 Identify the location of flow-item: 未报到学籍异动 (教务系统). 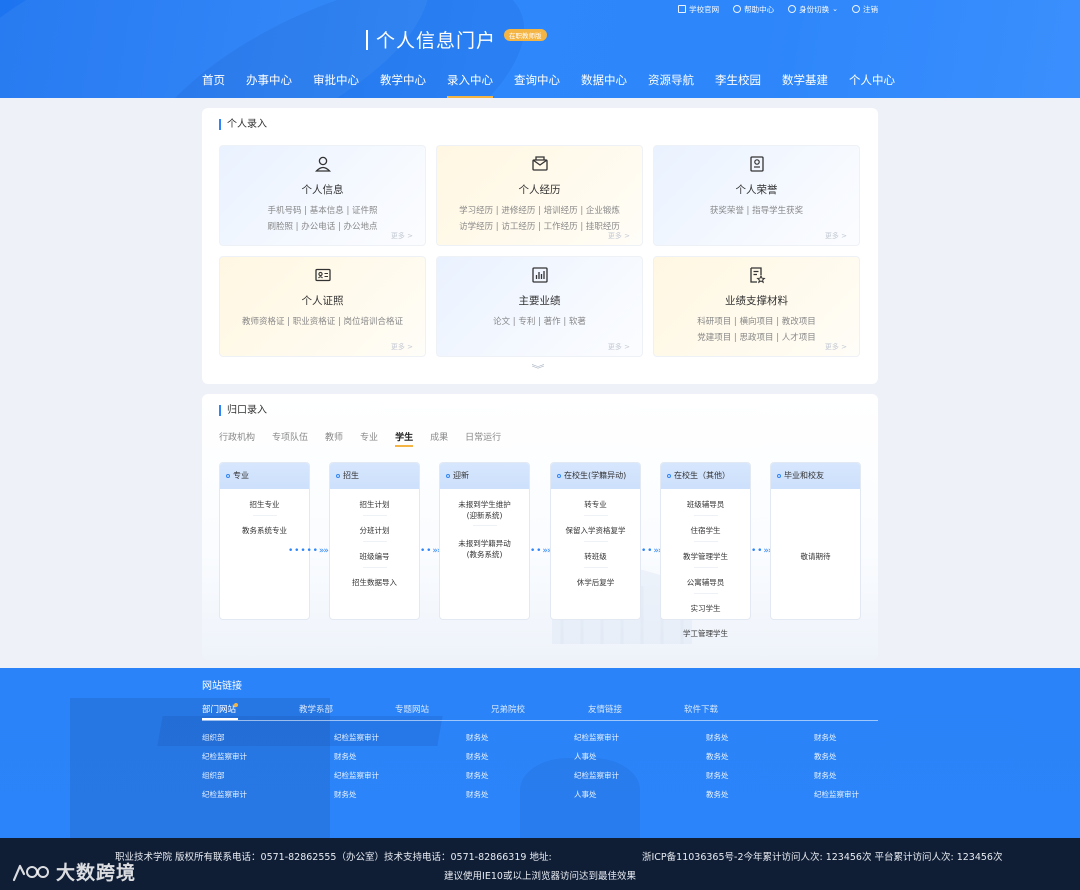
(484, 549).